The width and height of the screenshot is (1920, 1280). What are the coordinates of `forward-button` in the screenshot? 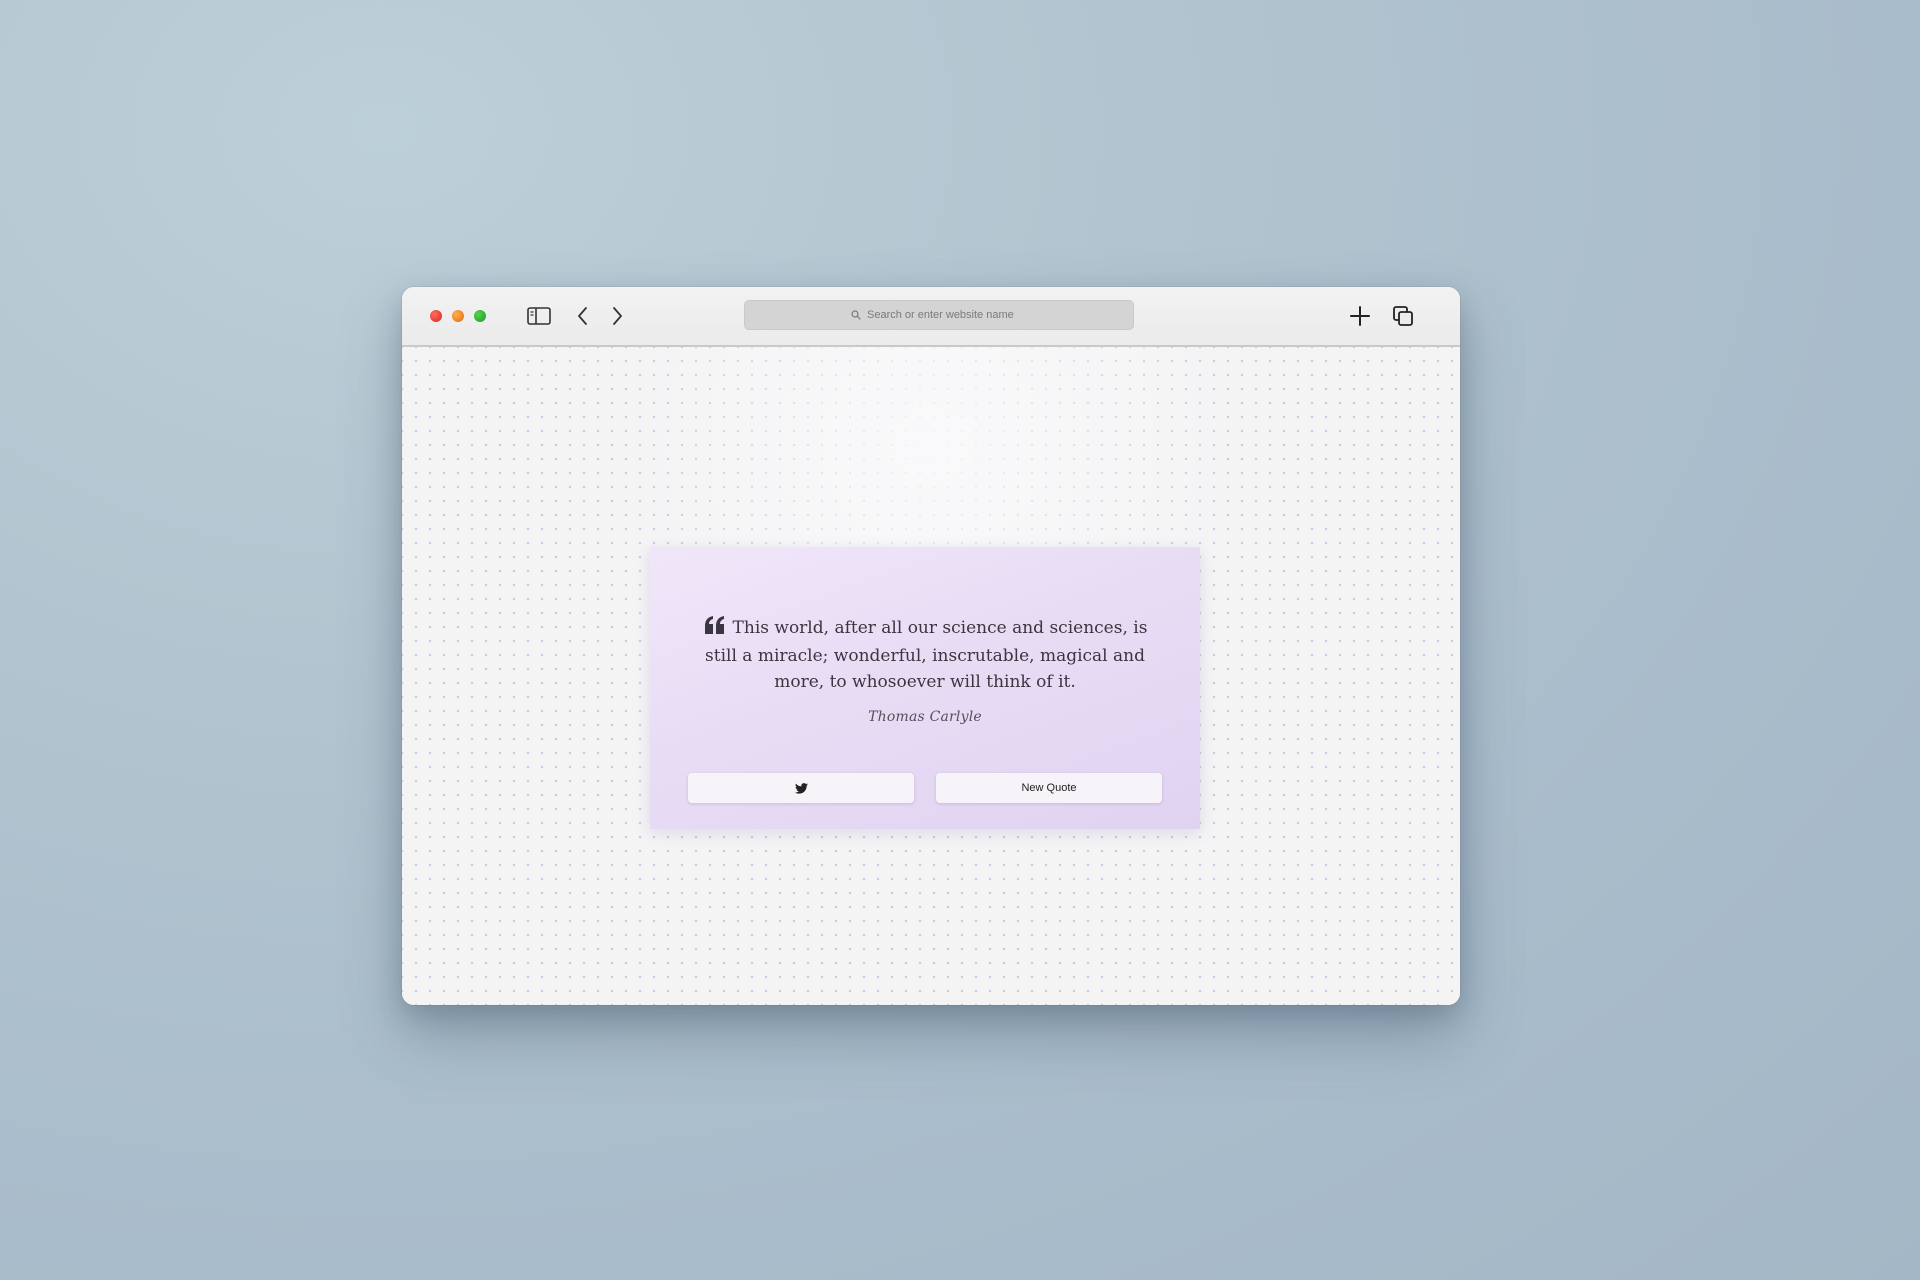 It's located at (617, 316).